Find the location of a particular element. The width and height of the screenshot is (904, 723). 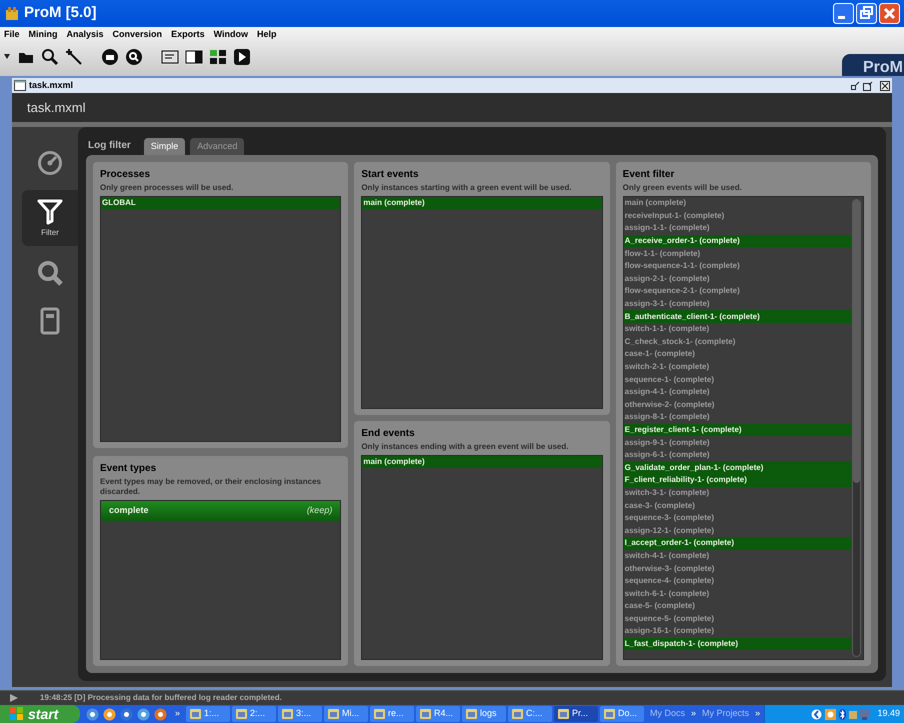

header-title: task.mxml is located at coordinates (56, 107).